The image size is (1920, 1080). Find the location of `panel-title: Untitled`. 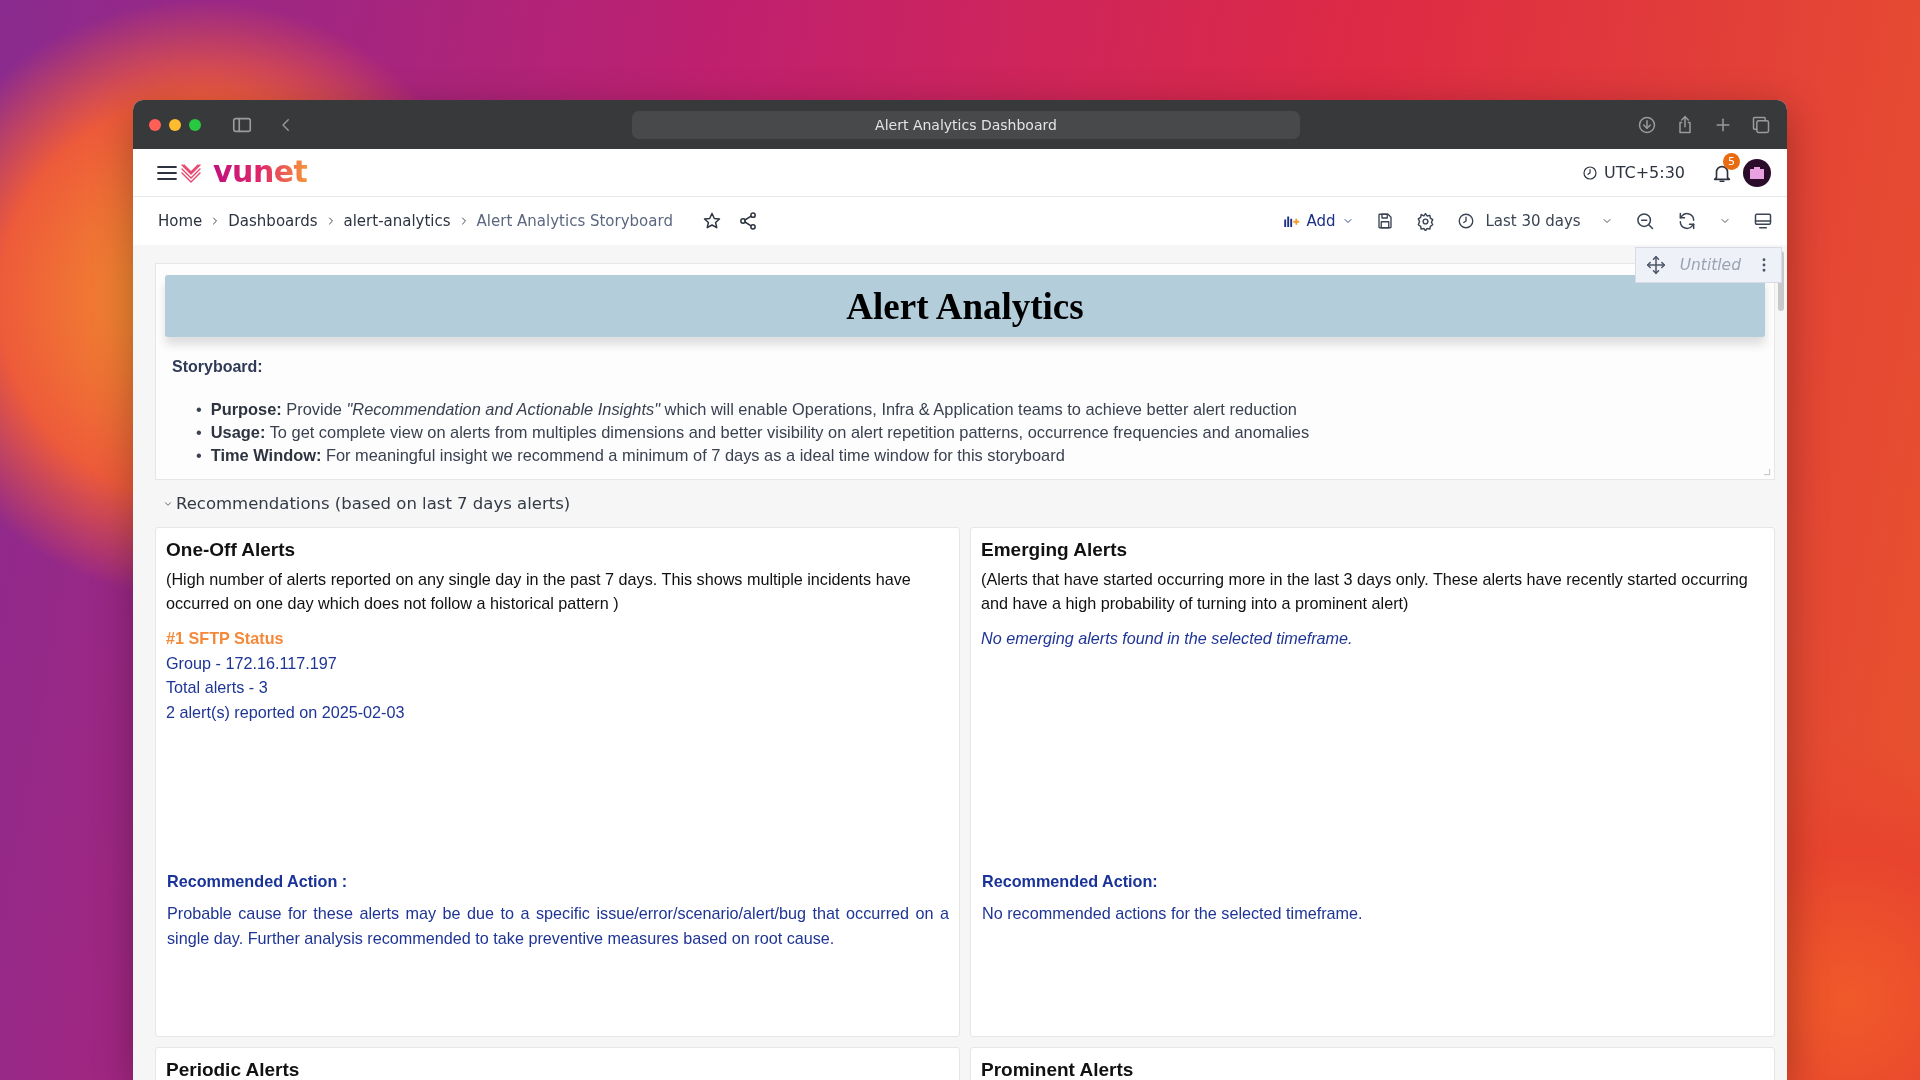

panel-title: Untitled is located at coordinates (1710, 265).